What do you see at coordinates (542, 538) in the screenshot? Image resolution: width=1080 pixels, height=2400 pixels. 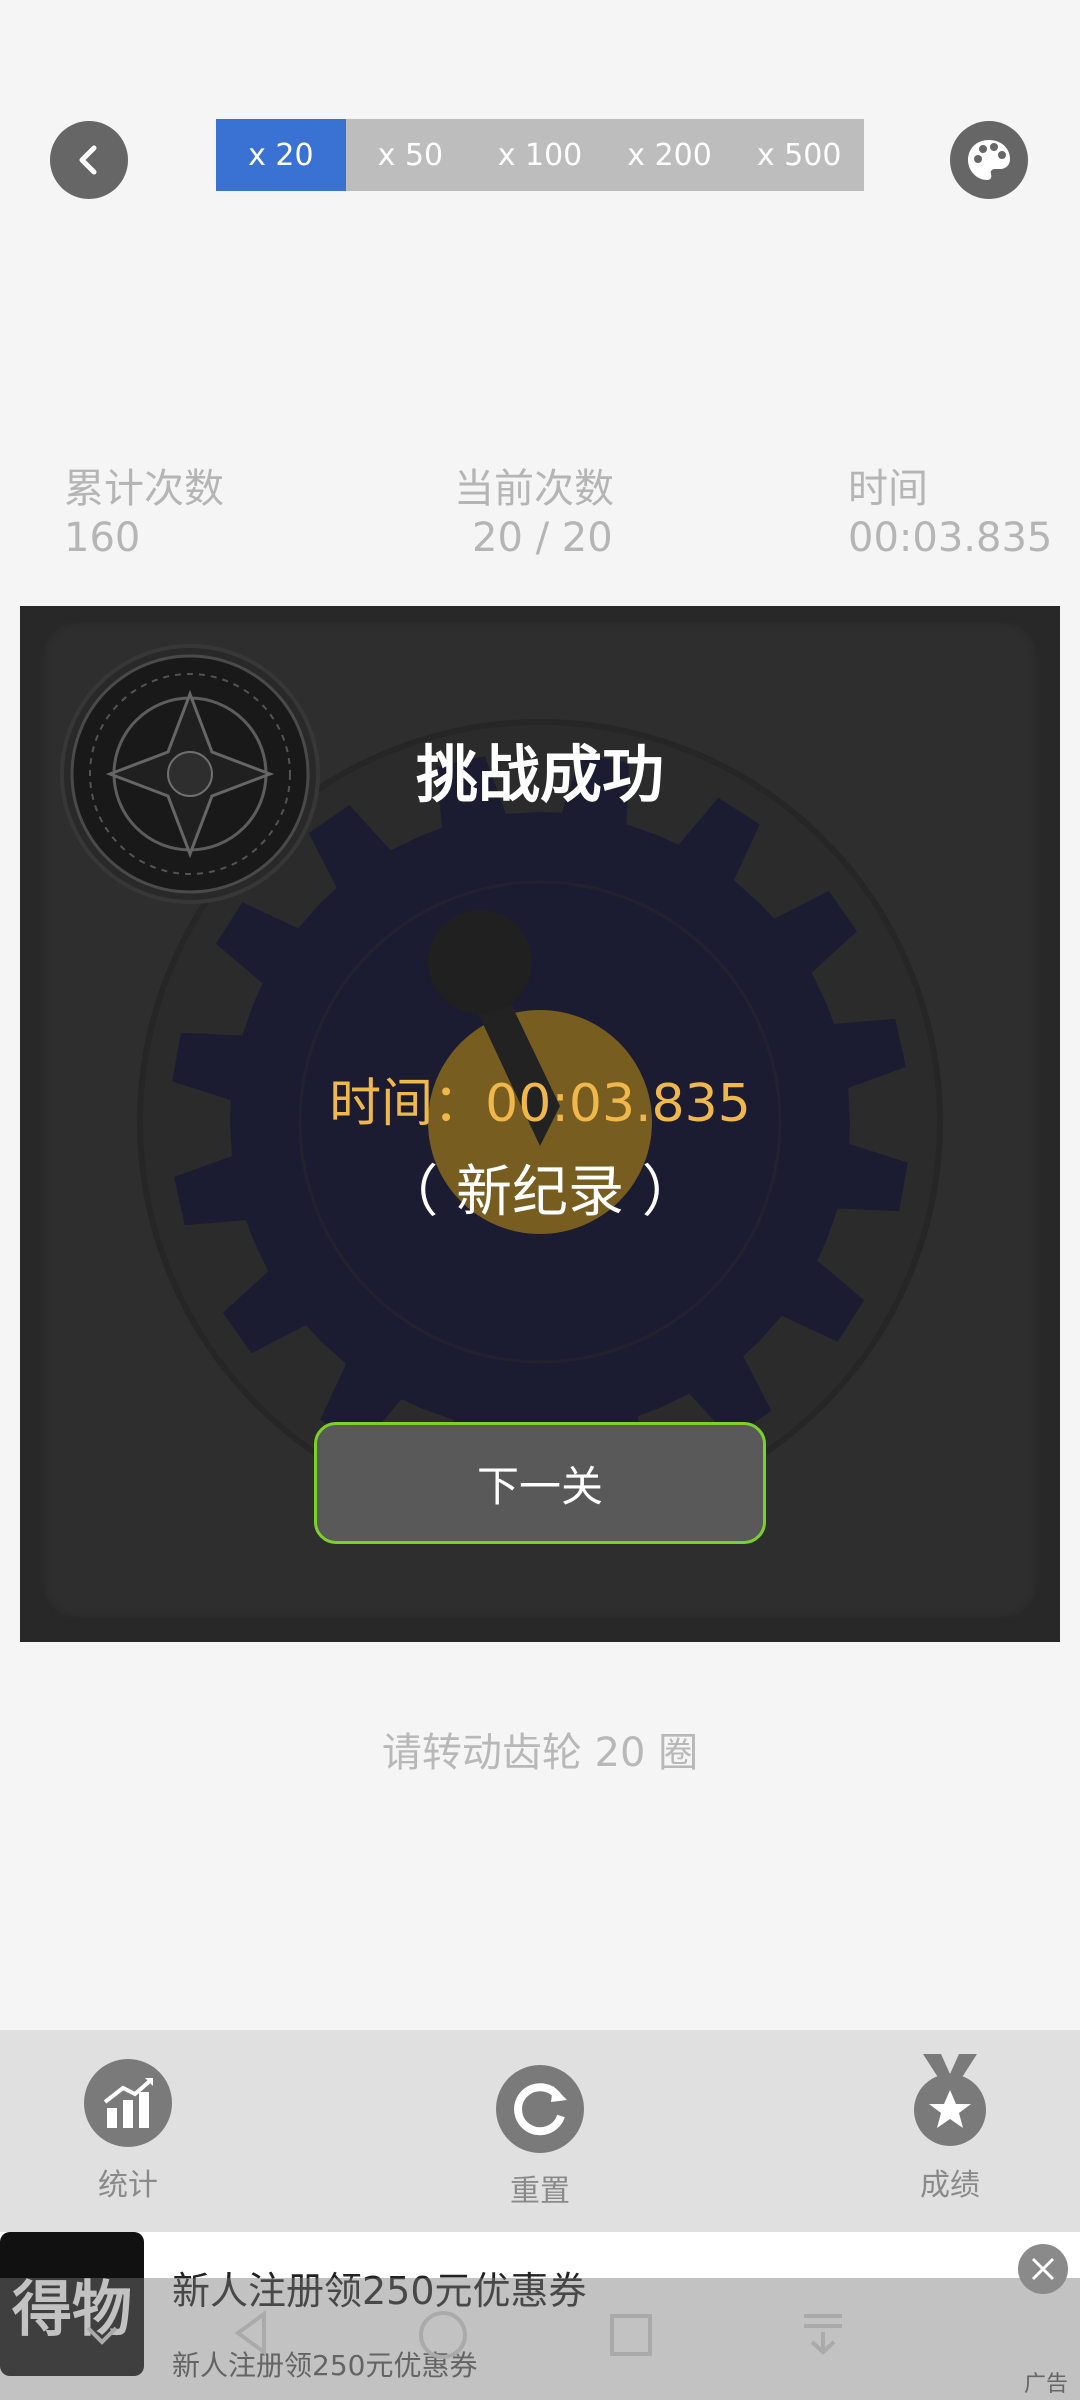 I see `current-count-value: 20 / 20` at bounding box center [542, 538].